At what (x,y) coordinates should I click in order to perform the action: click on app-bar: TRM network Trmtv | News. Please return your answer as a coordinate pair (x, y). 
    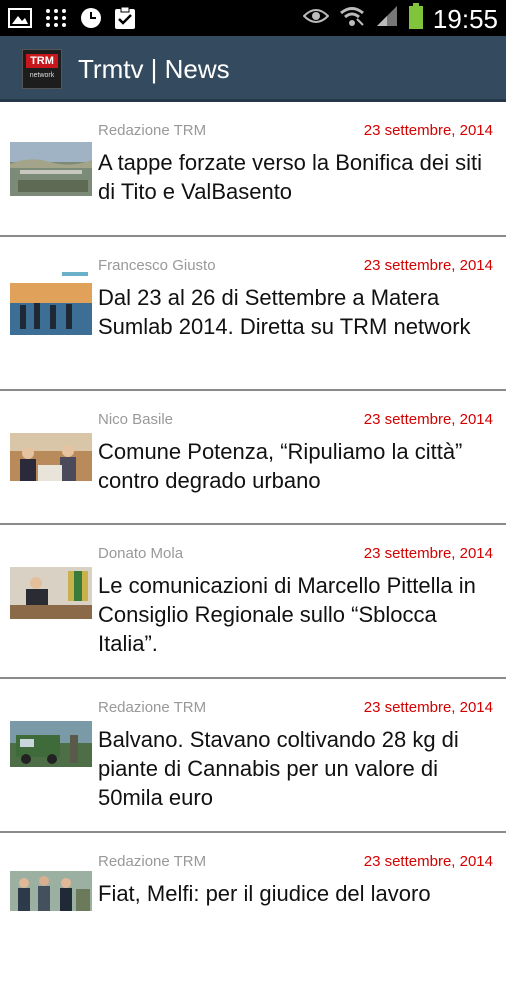
    Looking at the image, I should click on (253, 69).